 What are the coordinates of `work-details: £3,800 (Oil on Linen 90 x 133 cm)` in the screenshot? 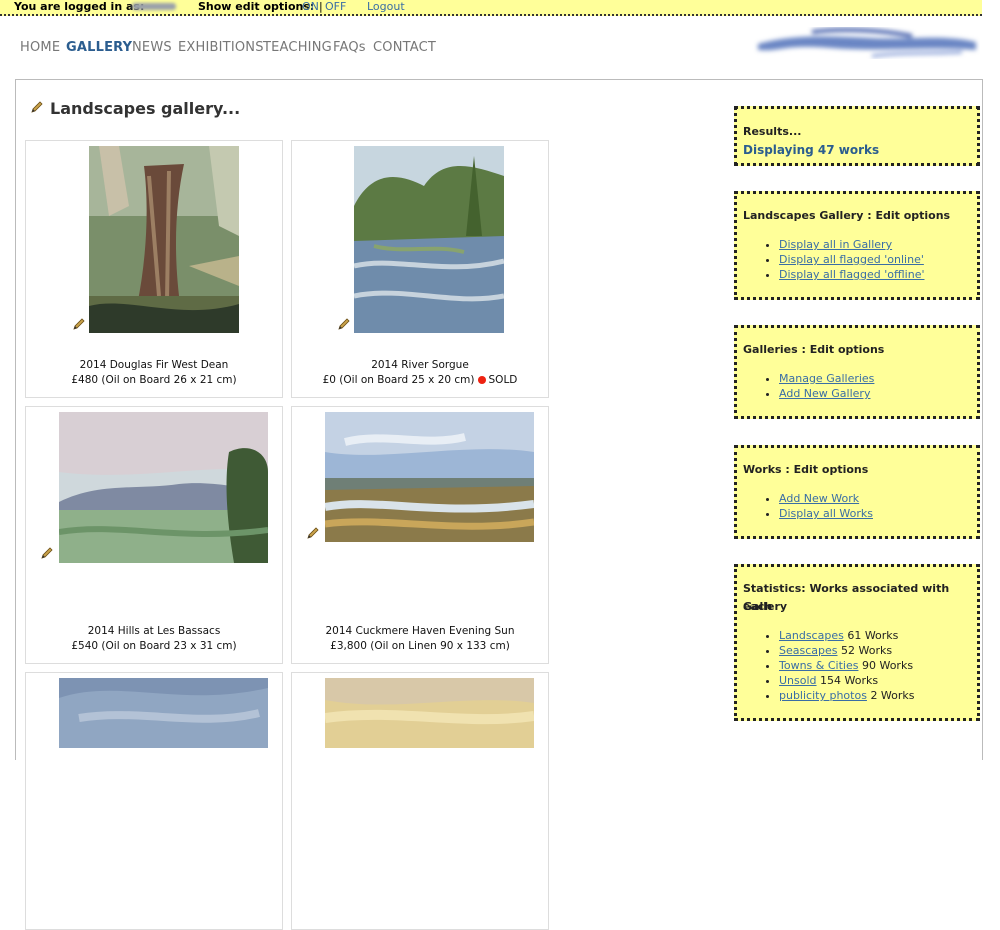 It's located at (420, 646).